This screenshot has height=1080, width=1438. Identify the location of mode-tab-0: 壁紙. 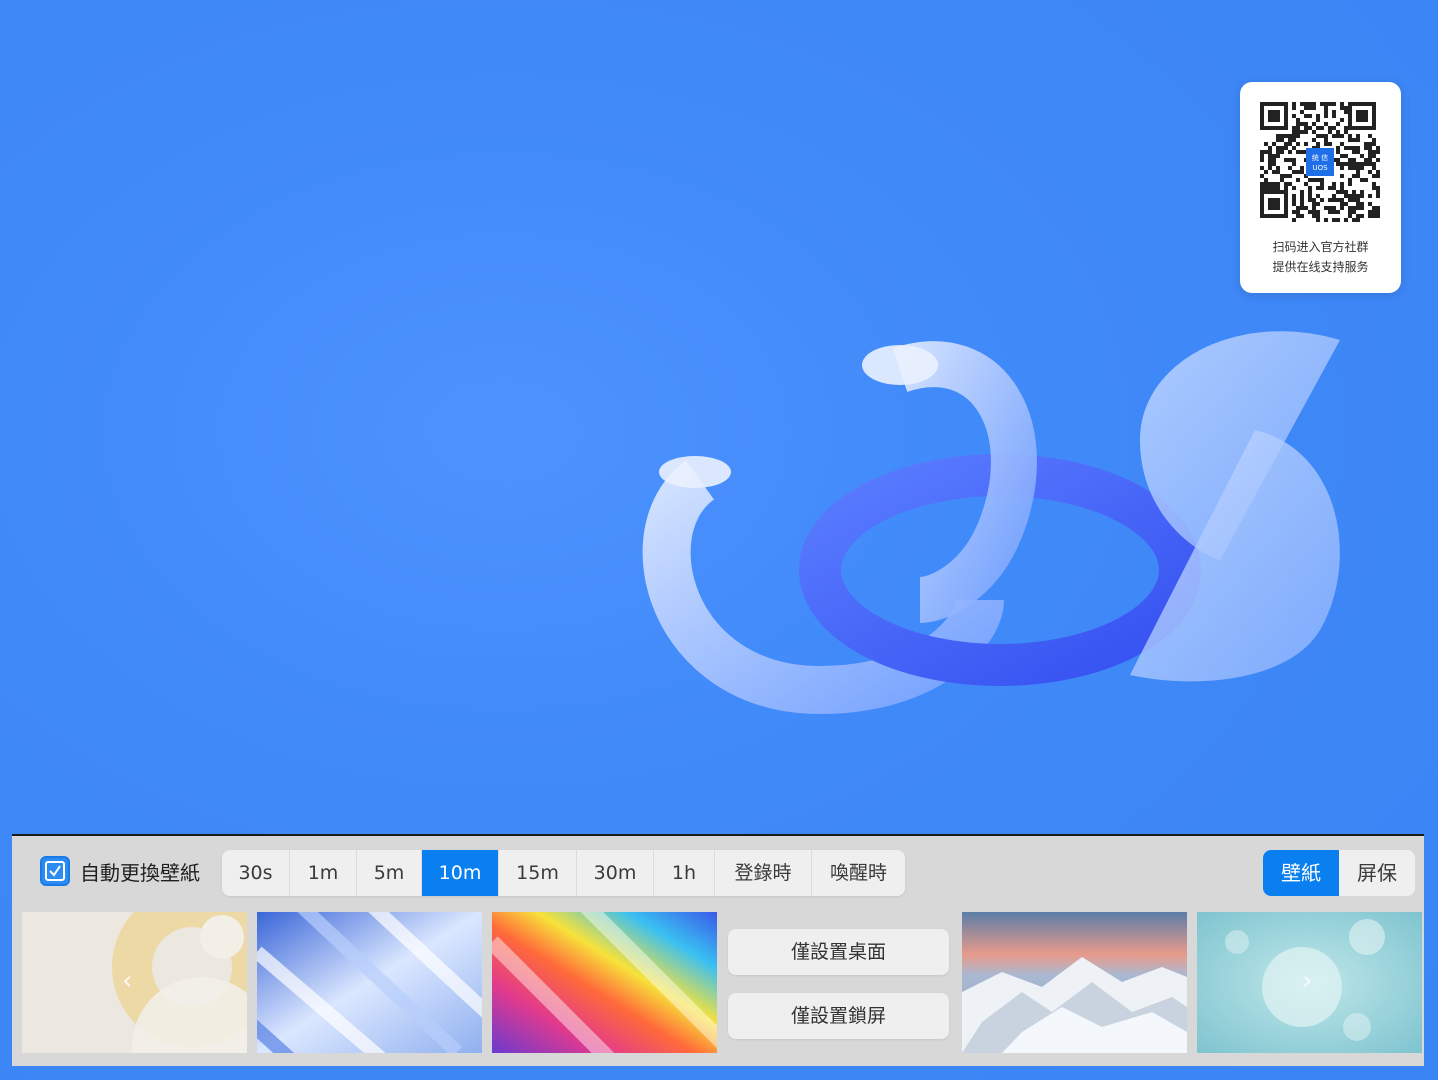
(1301, 873).